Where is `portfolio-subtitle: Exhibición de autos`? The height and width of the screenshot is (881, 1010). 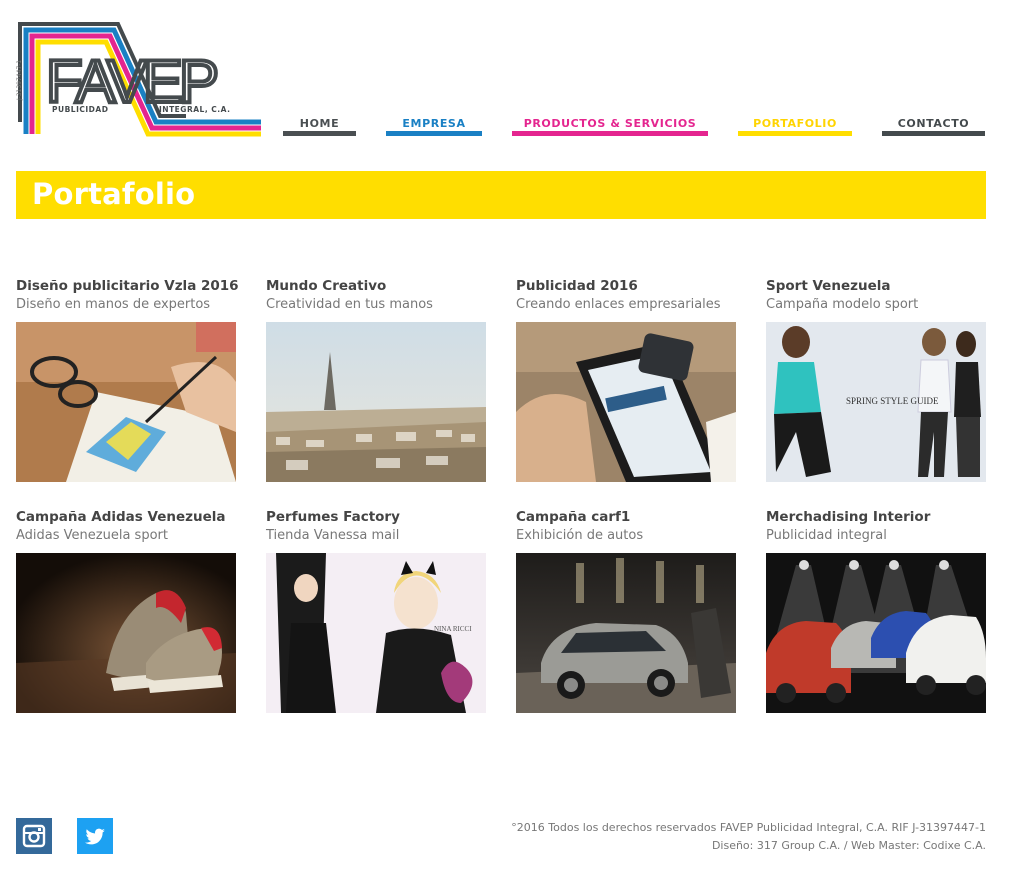
portfolio-subtitle: Exhibición de autos is located at coordinates (580, 535).